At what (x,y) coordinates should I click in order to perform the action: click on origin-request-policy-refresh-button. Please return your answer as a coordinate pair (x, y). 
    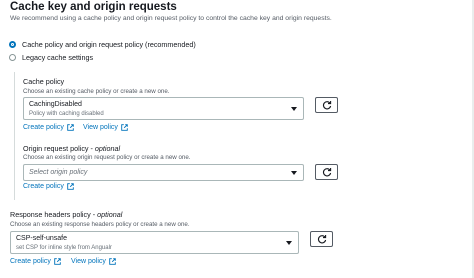
    Looking at the image, I should click on (326, 172).